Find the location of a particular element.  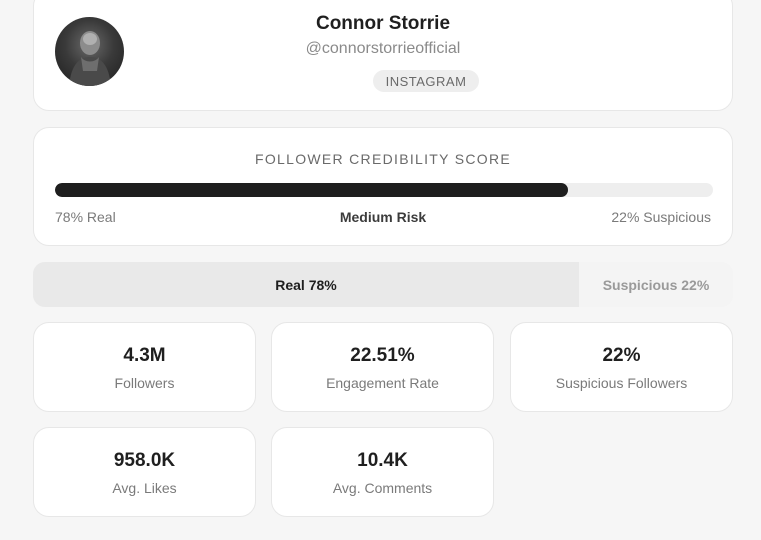

stat-card-avg-comments: 10.4K Avg. Comments is located at coordinates (382, 472).